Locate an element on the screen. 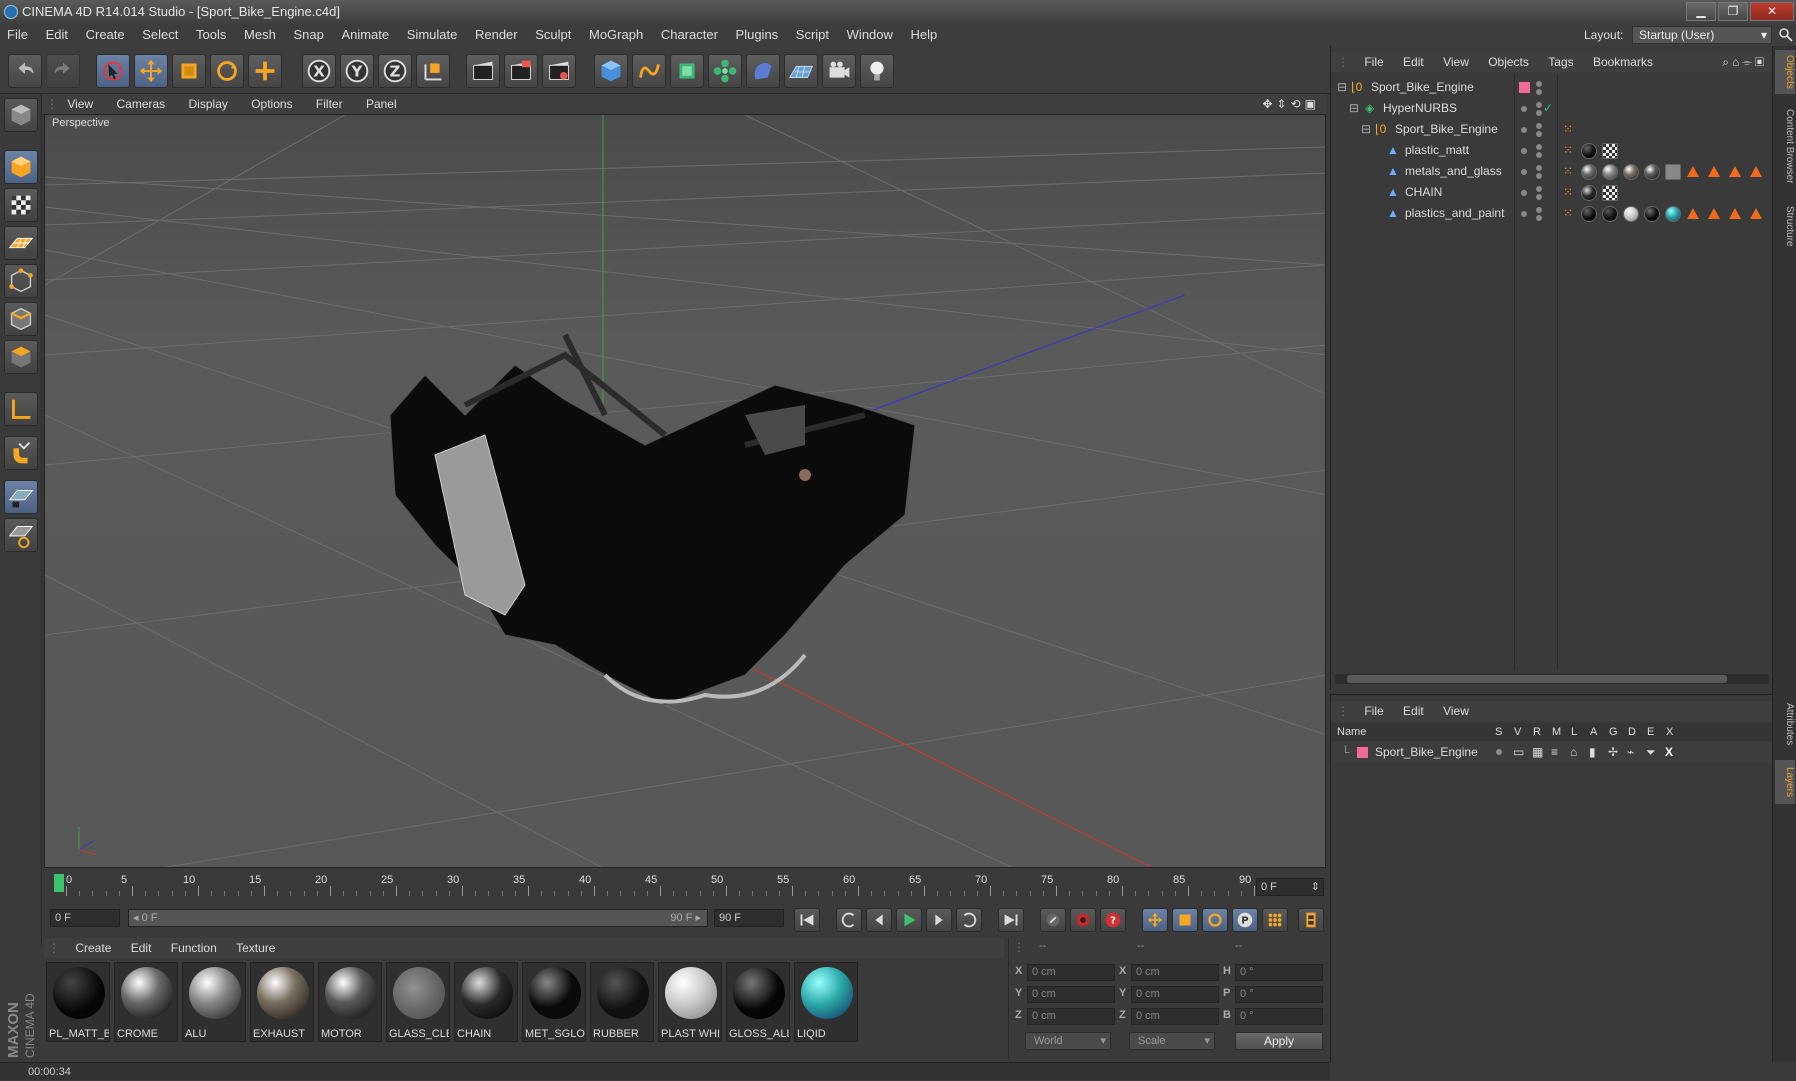 This screenshot has width=1796, height=1081. rot-p-field: 0 ° is located at coordinates (1279, 994).